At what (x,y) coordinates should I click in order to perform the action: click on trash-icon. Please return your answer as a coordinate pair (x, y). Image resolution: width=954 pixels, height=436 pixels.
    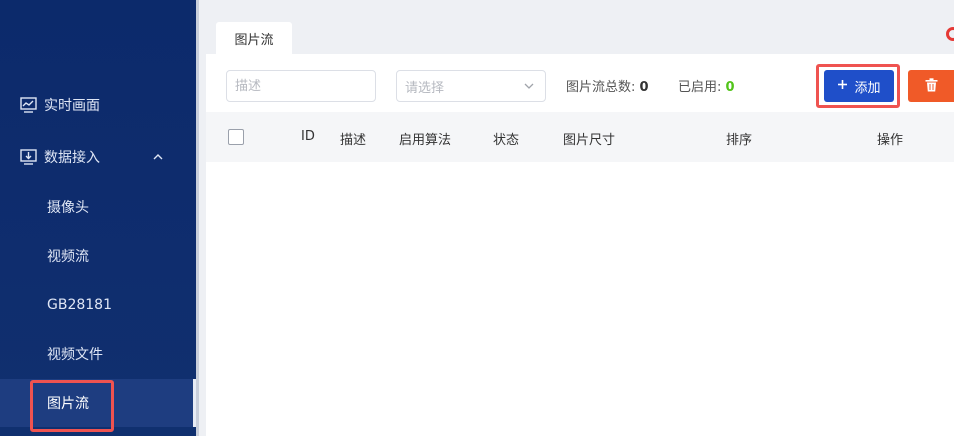
    Looking at the image, I should click on (931, 86).